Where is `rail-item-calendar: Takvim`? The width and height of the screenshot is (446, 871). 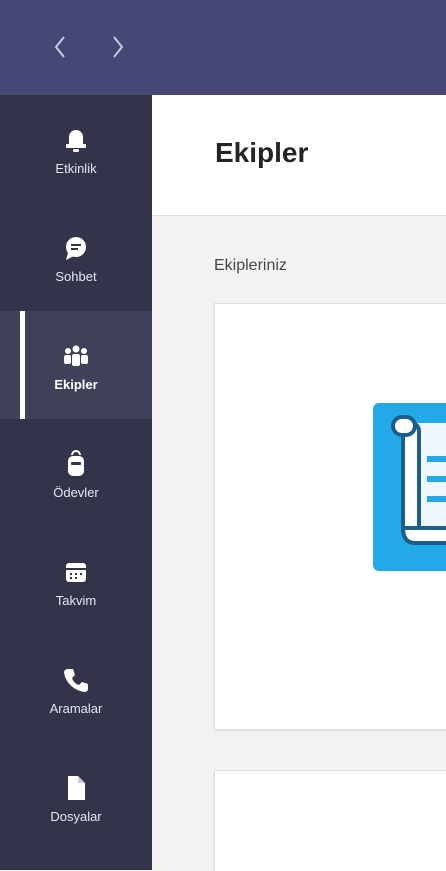
rail-item-calendar: Takvim is located at coordinates (76, 581).